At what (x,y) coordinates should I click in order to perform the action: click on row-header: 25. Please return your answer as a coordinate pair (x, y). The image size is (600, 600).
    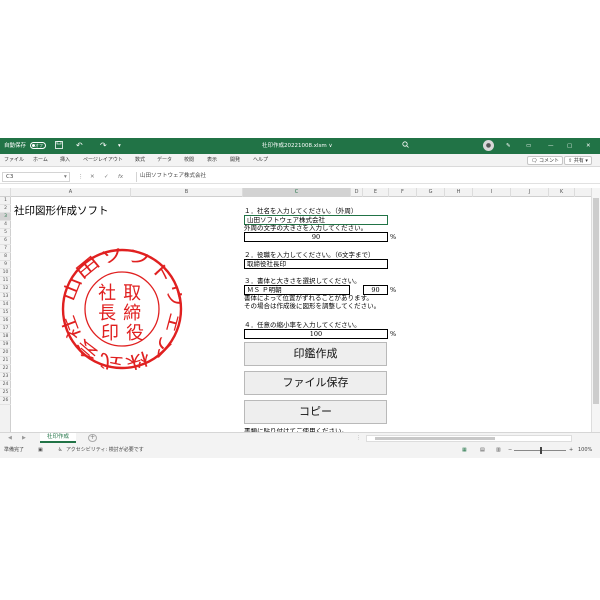
    Looking at the image, I should click on (5, 393).